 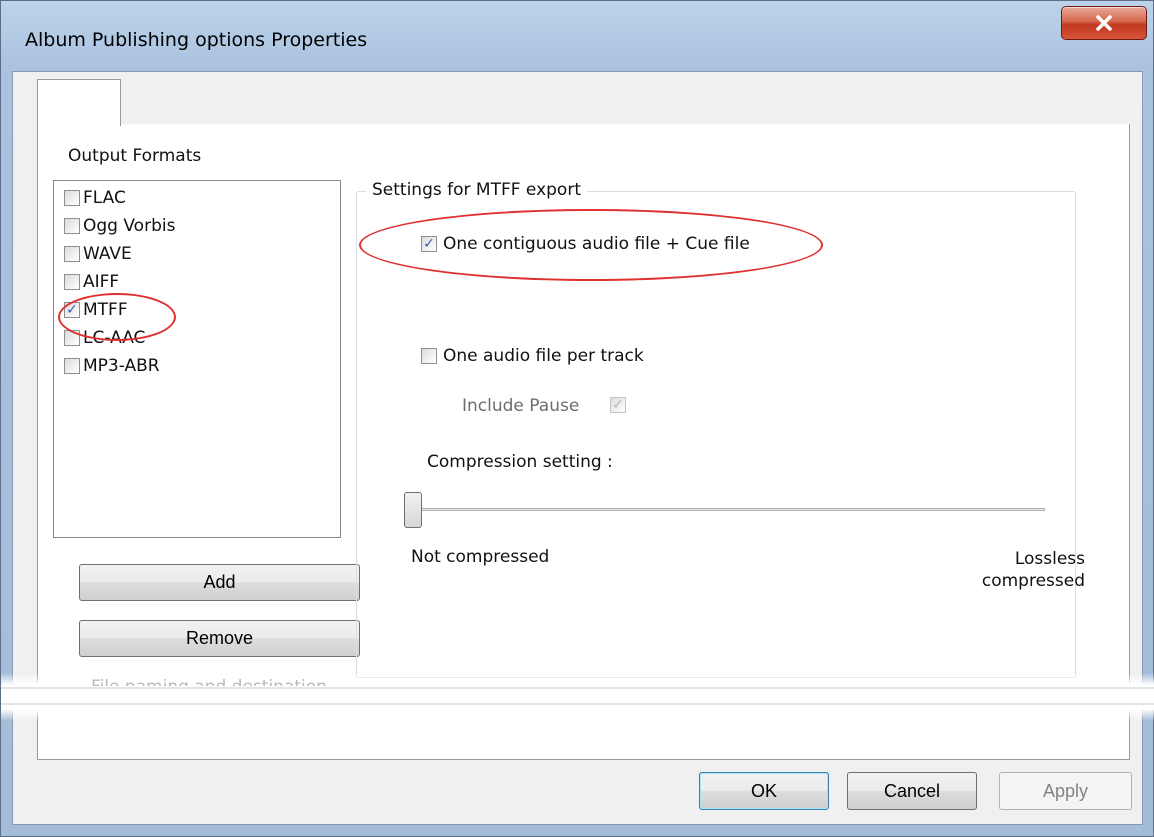 I want to click on cancel-button: Cancel, so click(x=912, y=791).